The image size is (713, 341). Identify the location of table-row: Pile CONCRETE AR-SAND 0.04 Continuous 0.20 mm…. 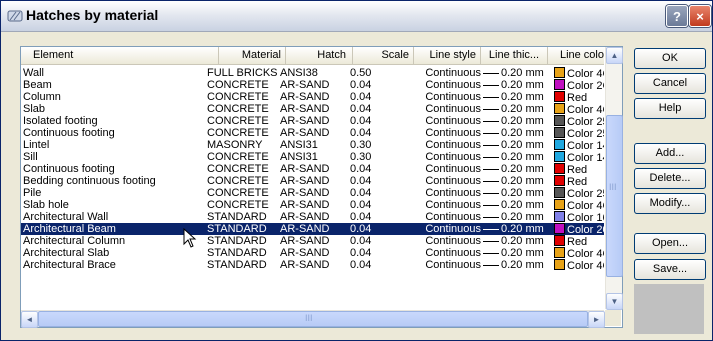
(312, 193).